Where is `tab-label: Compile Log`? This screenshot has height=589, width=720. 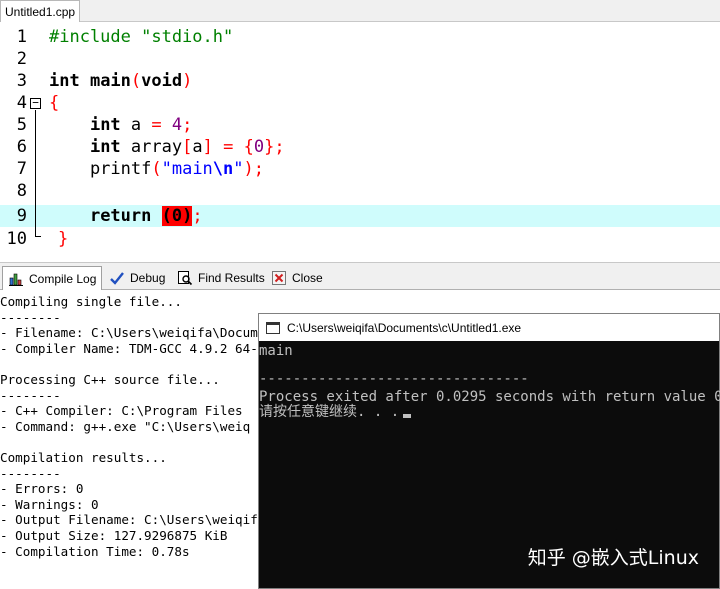
tab-label: Compile Log is located at coordinates (63, 279).